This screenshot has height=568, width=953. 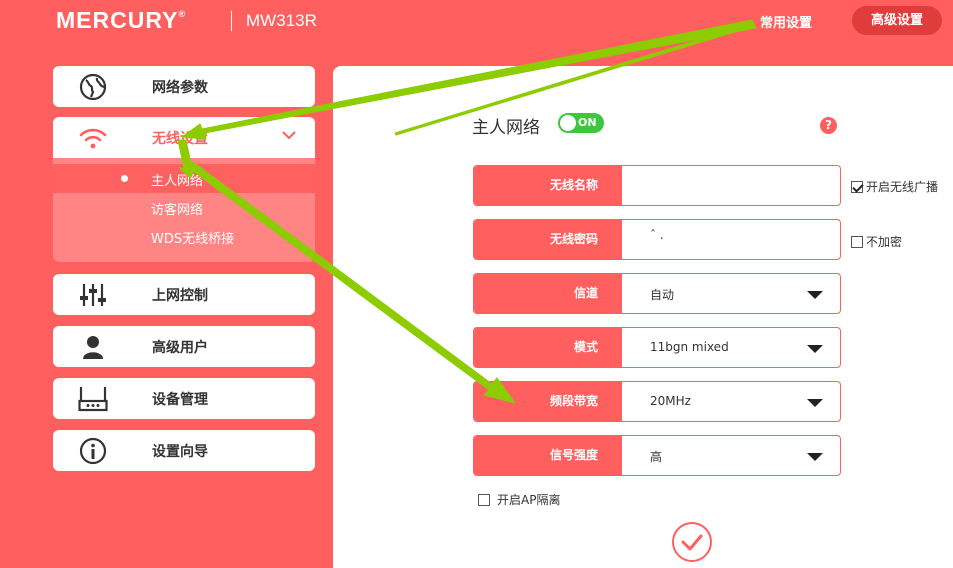 I want to click on ssid-input, so click(x=731, y=185).